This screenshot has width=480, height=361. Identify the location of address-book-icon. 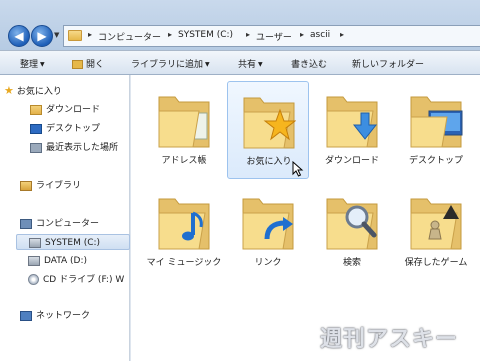
(184, 122).